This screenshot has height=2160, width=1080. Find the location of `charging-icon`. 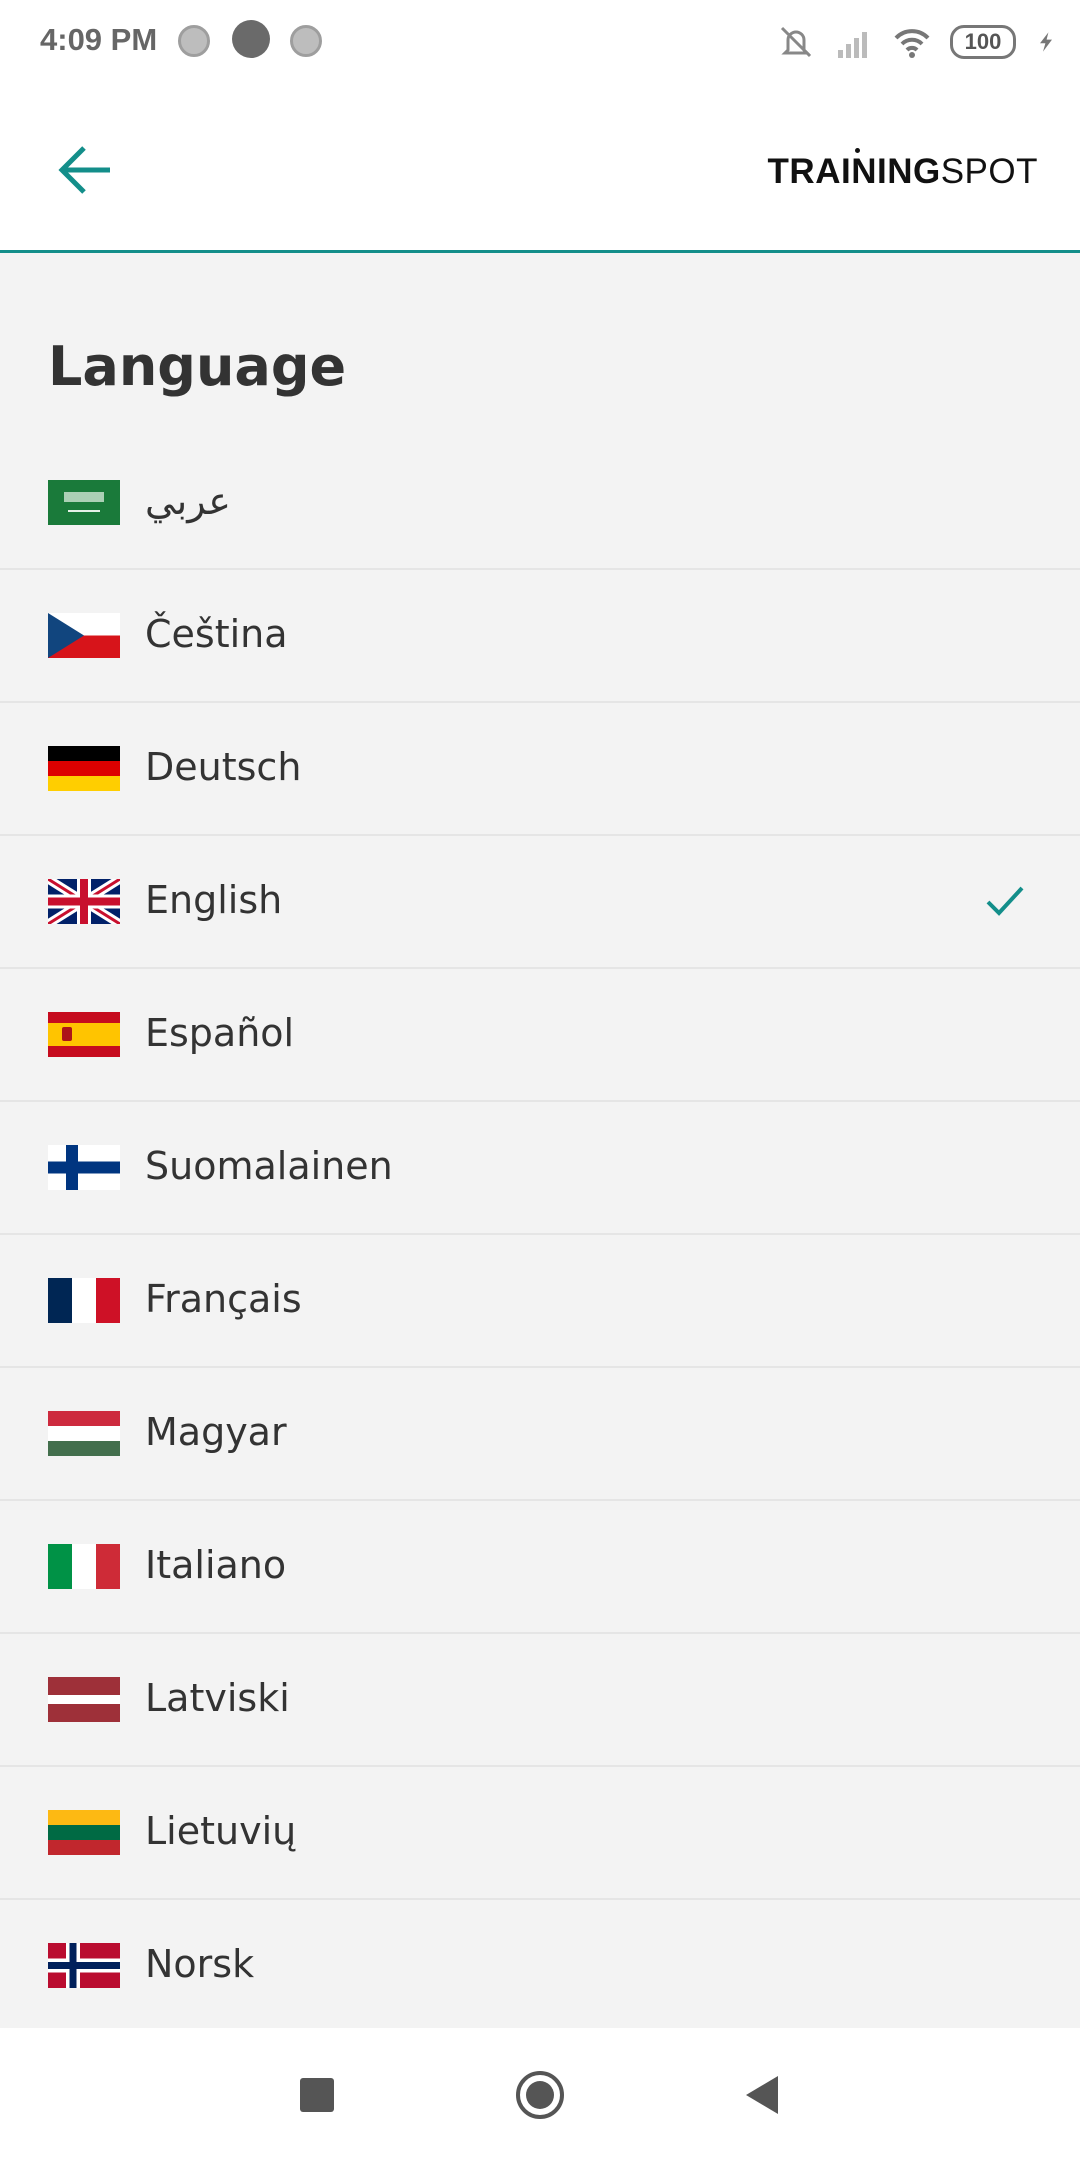

charging-icon is located at coordinates (1046, 42).